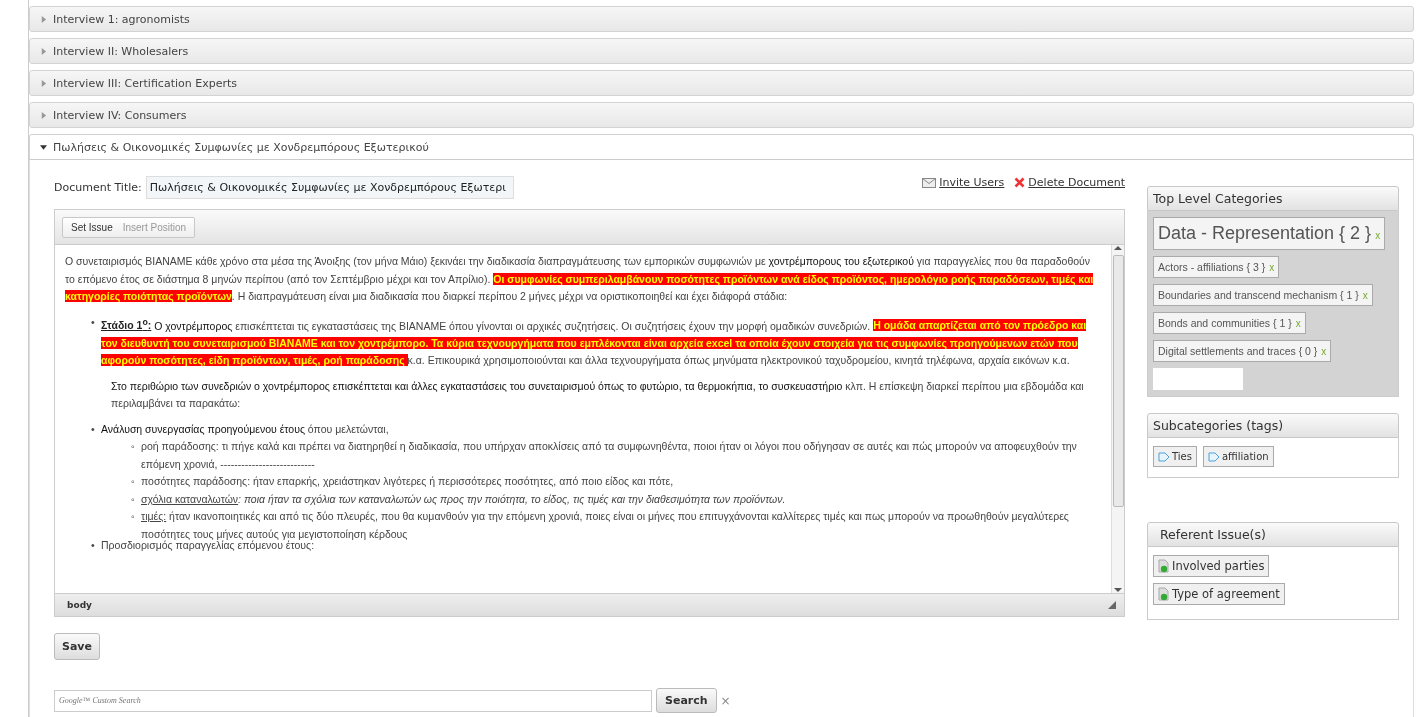  Describe the element at coordinates (686, 700) in the screenshot. I see `search-button: Search` at that location.